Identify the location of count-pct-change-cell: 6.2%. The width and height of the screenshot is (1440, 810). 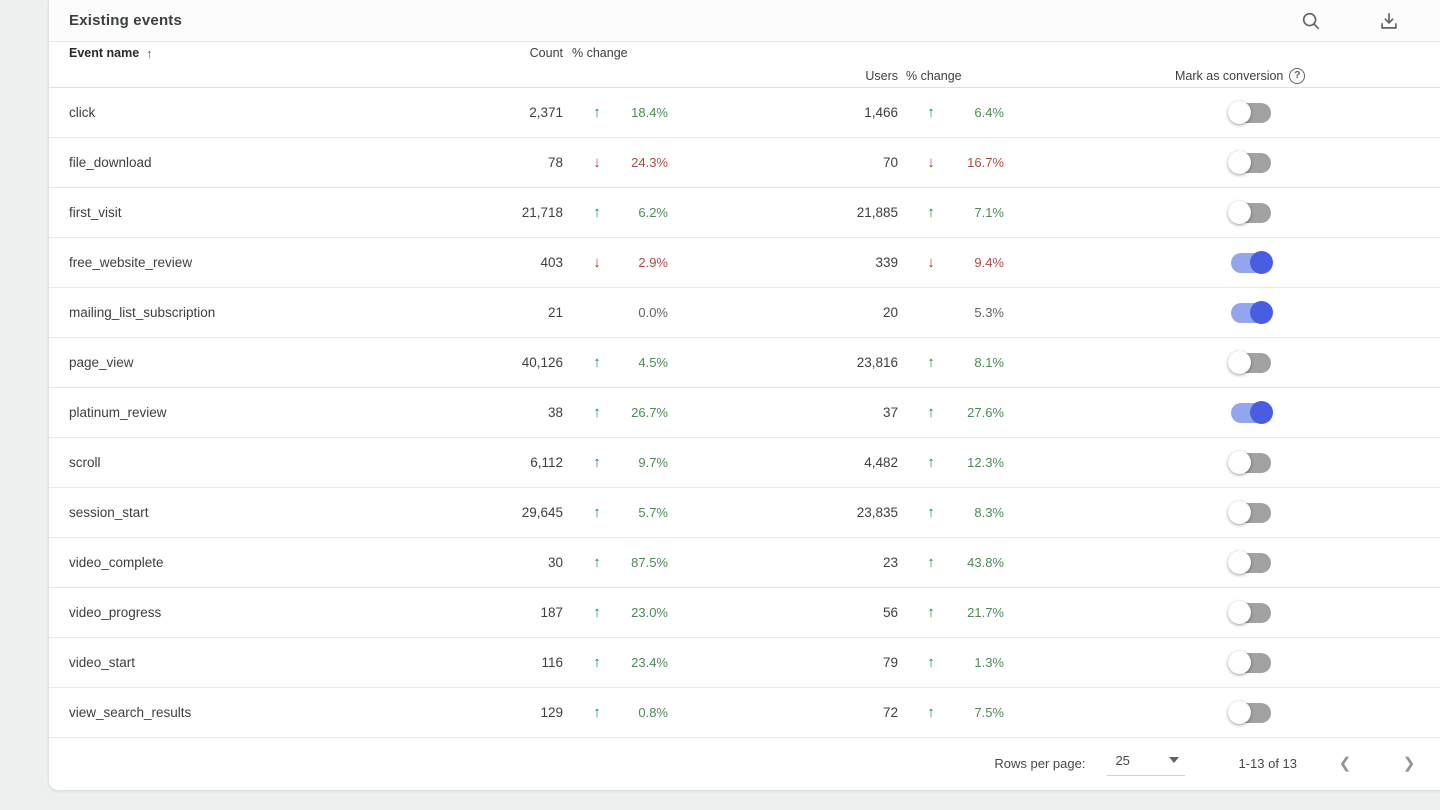
(653, 212).